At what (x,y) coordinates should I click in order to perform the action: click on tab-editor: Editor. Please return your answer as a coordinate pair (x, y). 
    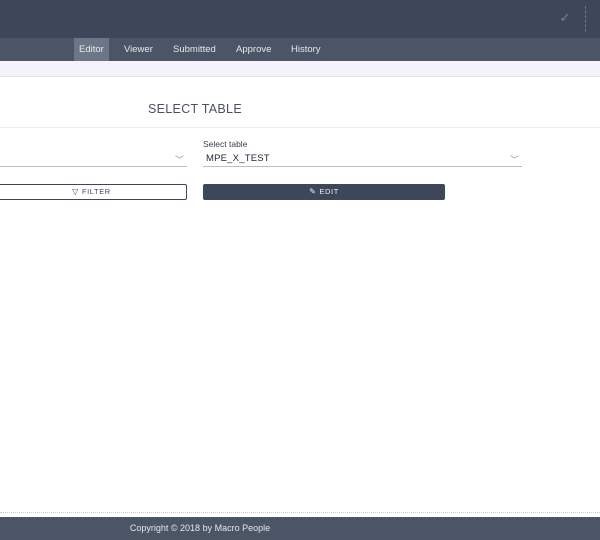
    Looking at the image, I should click on (91, 49).